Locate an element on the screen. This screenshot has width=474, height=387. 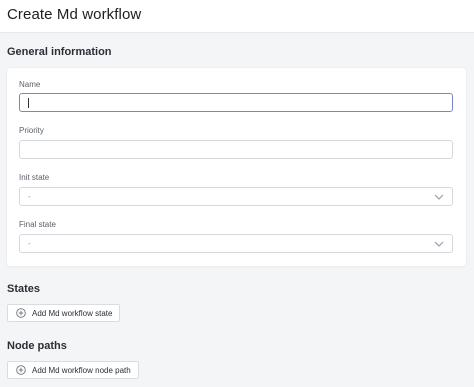
add-workflow-node-path-button: Add Md workflow node path is located at coordinates (73, 370).